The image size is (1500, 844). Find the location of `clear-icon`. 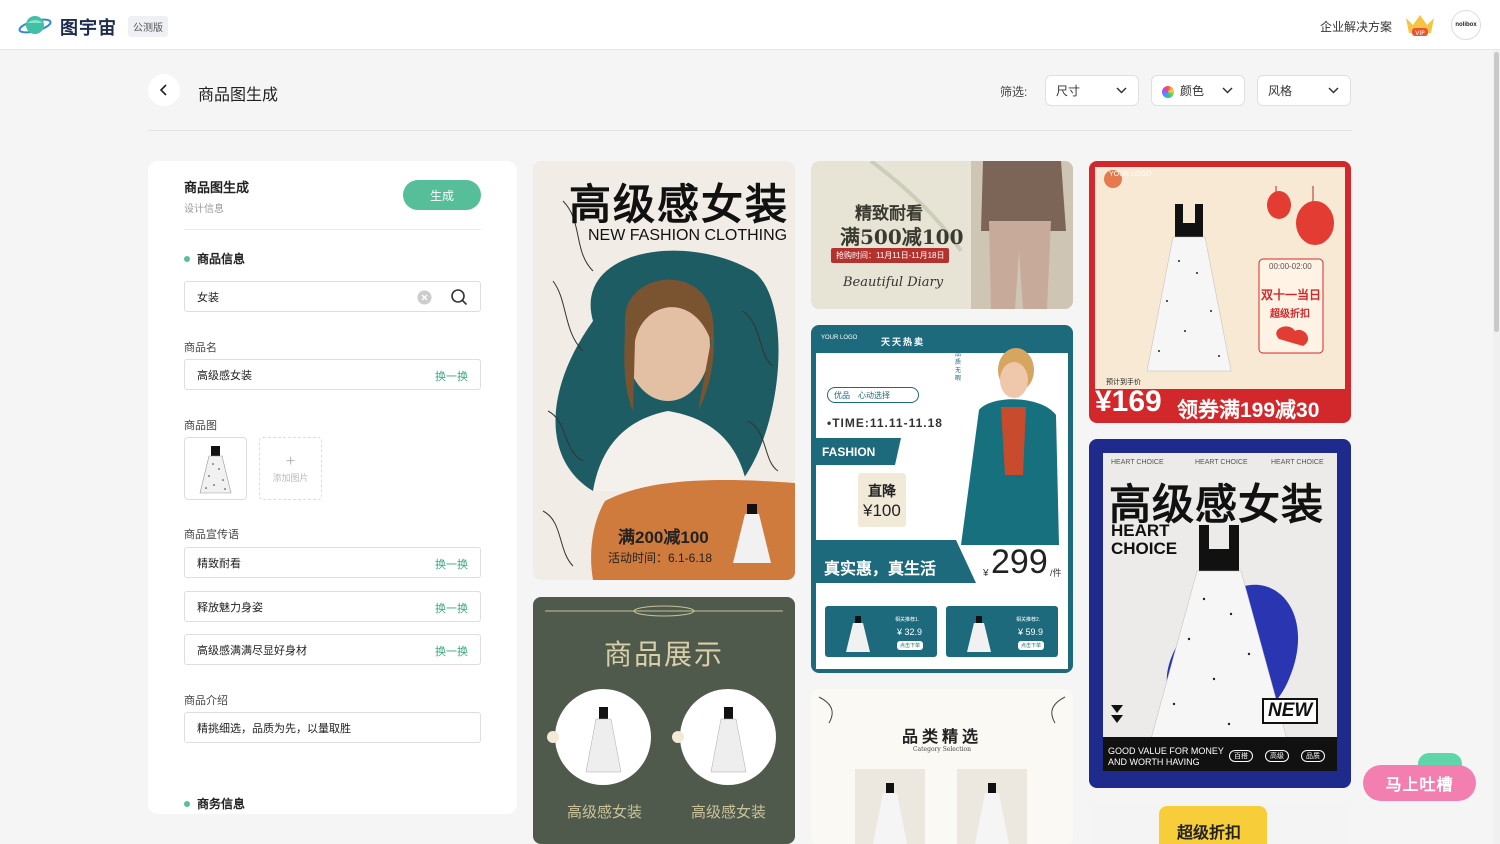

clear-icon is located at coordinates (424, 297).